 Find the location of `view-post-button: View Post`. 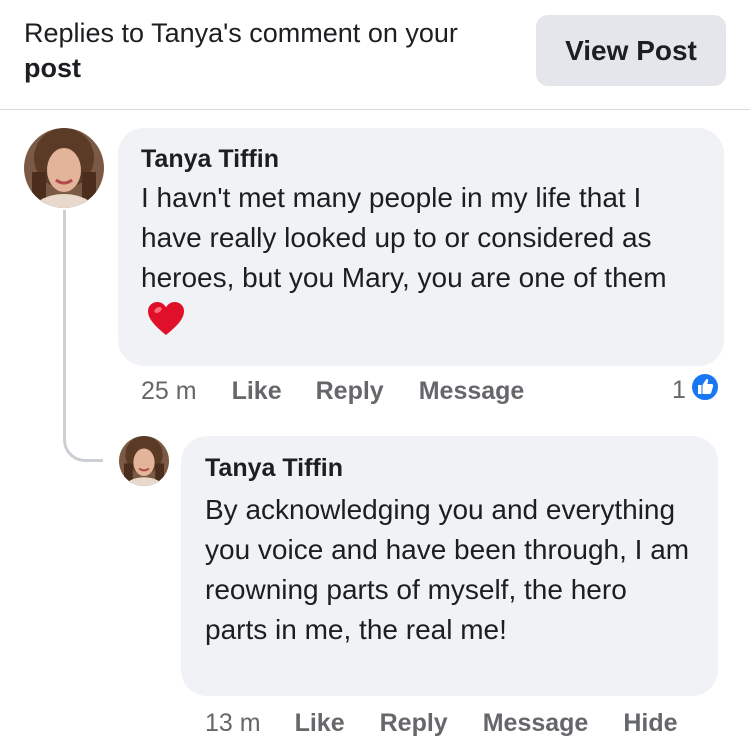

view-post-button: View Post is located at coordinates (631, 50).